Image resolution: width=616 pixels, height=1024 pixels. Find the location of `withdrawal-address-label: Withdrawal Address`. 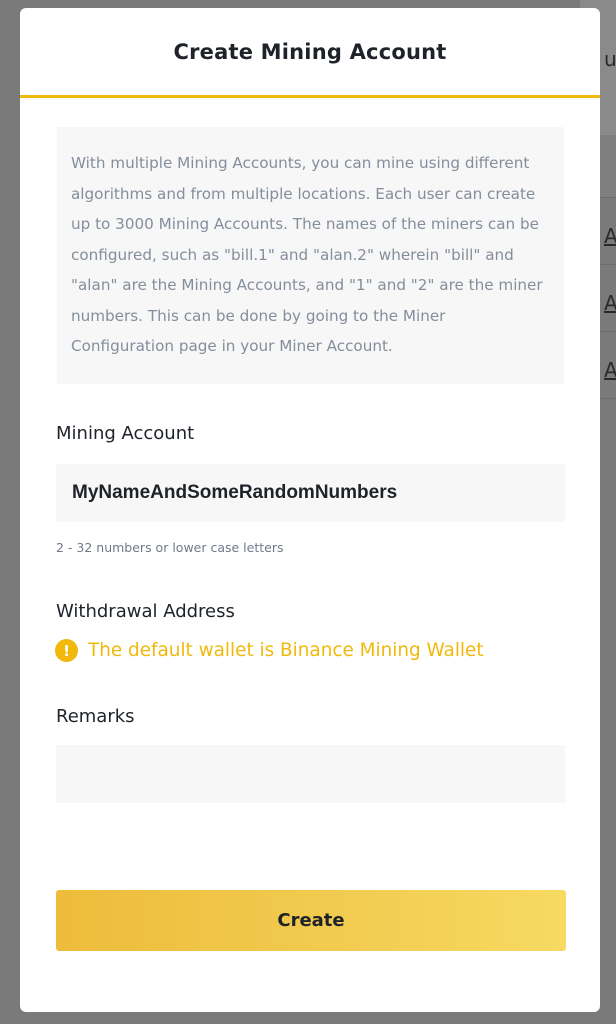

withdrawal-address-label: Withdrawal Address is located at coordinates (145, 611).